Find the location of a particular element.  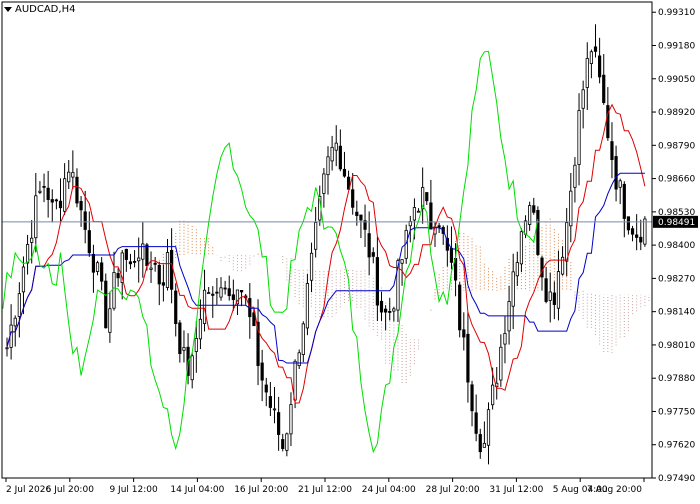

x-tick-label: 16 Jul 20:00 is located at coordinates (261, 490).